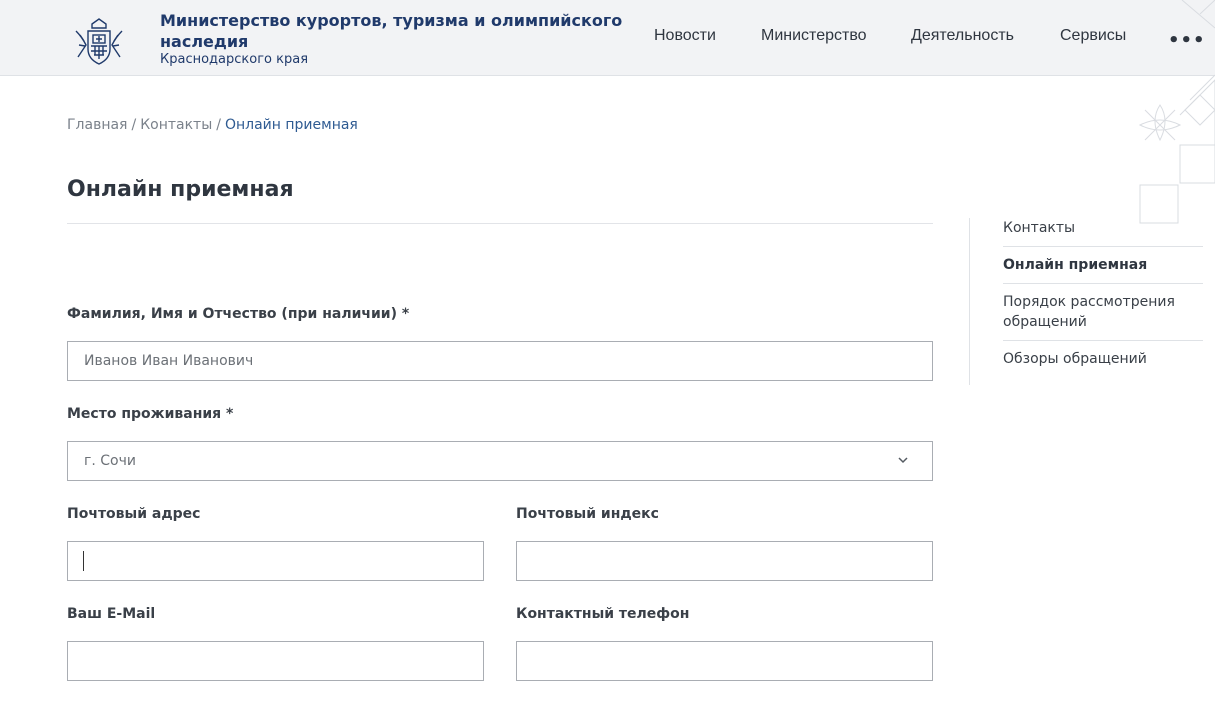 This screenshot has height=704, width=1215. What do you see at coordinates (1176, 112) in the screenshot?
I see `decorative-ornament` at bounding box center [1176, 112].